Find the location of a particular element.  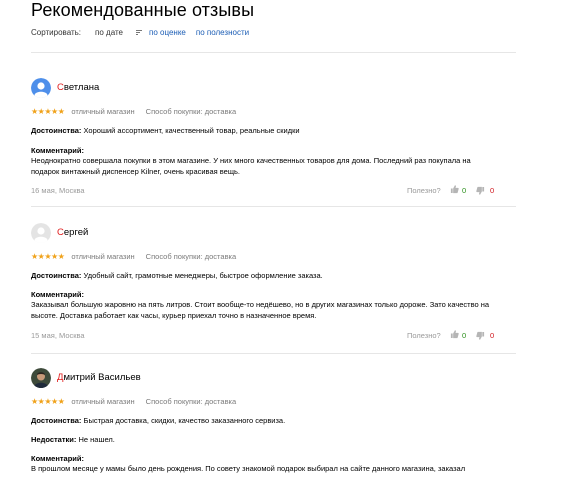

review-date: 15 мая, Москва is located at coordinates (58, 335).